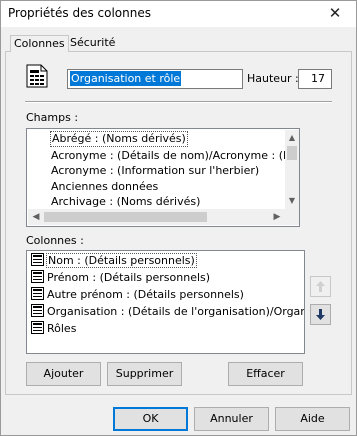 Image resolution: width=357 pixels, height=436 pixels. I want to click on field-item-selected: Abrégé : (Noms dérivés), so click(119, 139).